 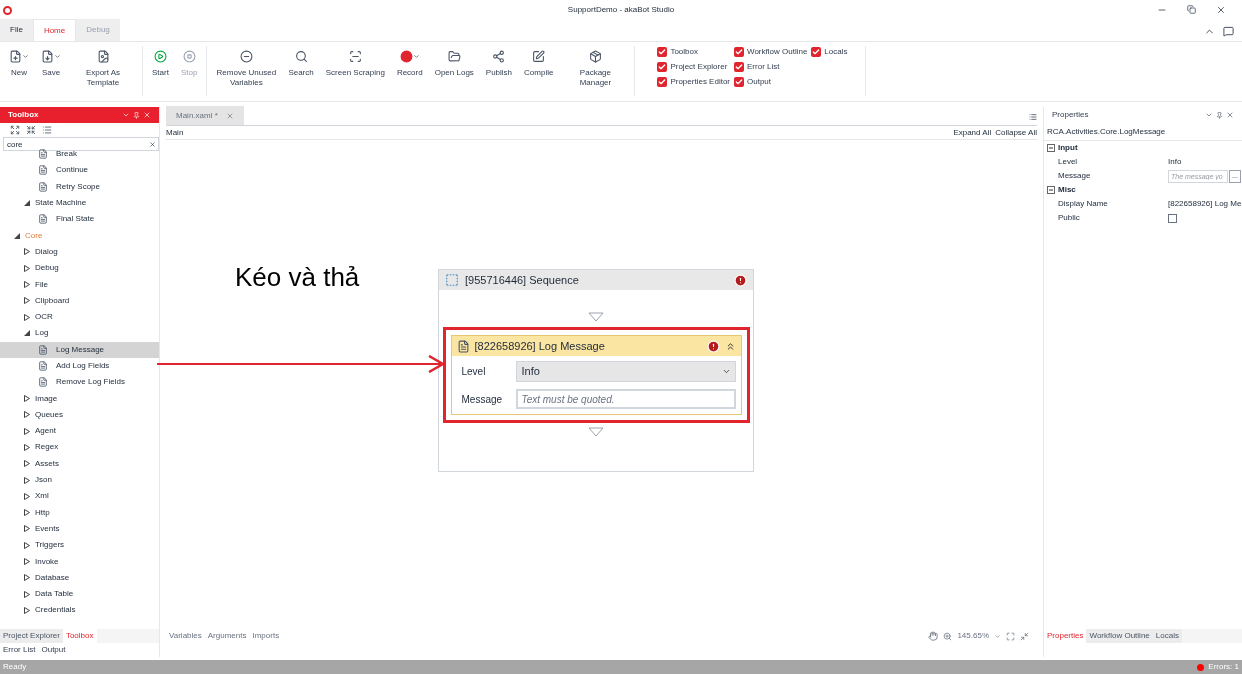 What do you see at coordinates (1219, 115) in the screenshot?
I see `pin-icon` at bounding box center [1219, 115].